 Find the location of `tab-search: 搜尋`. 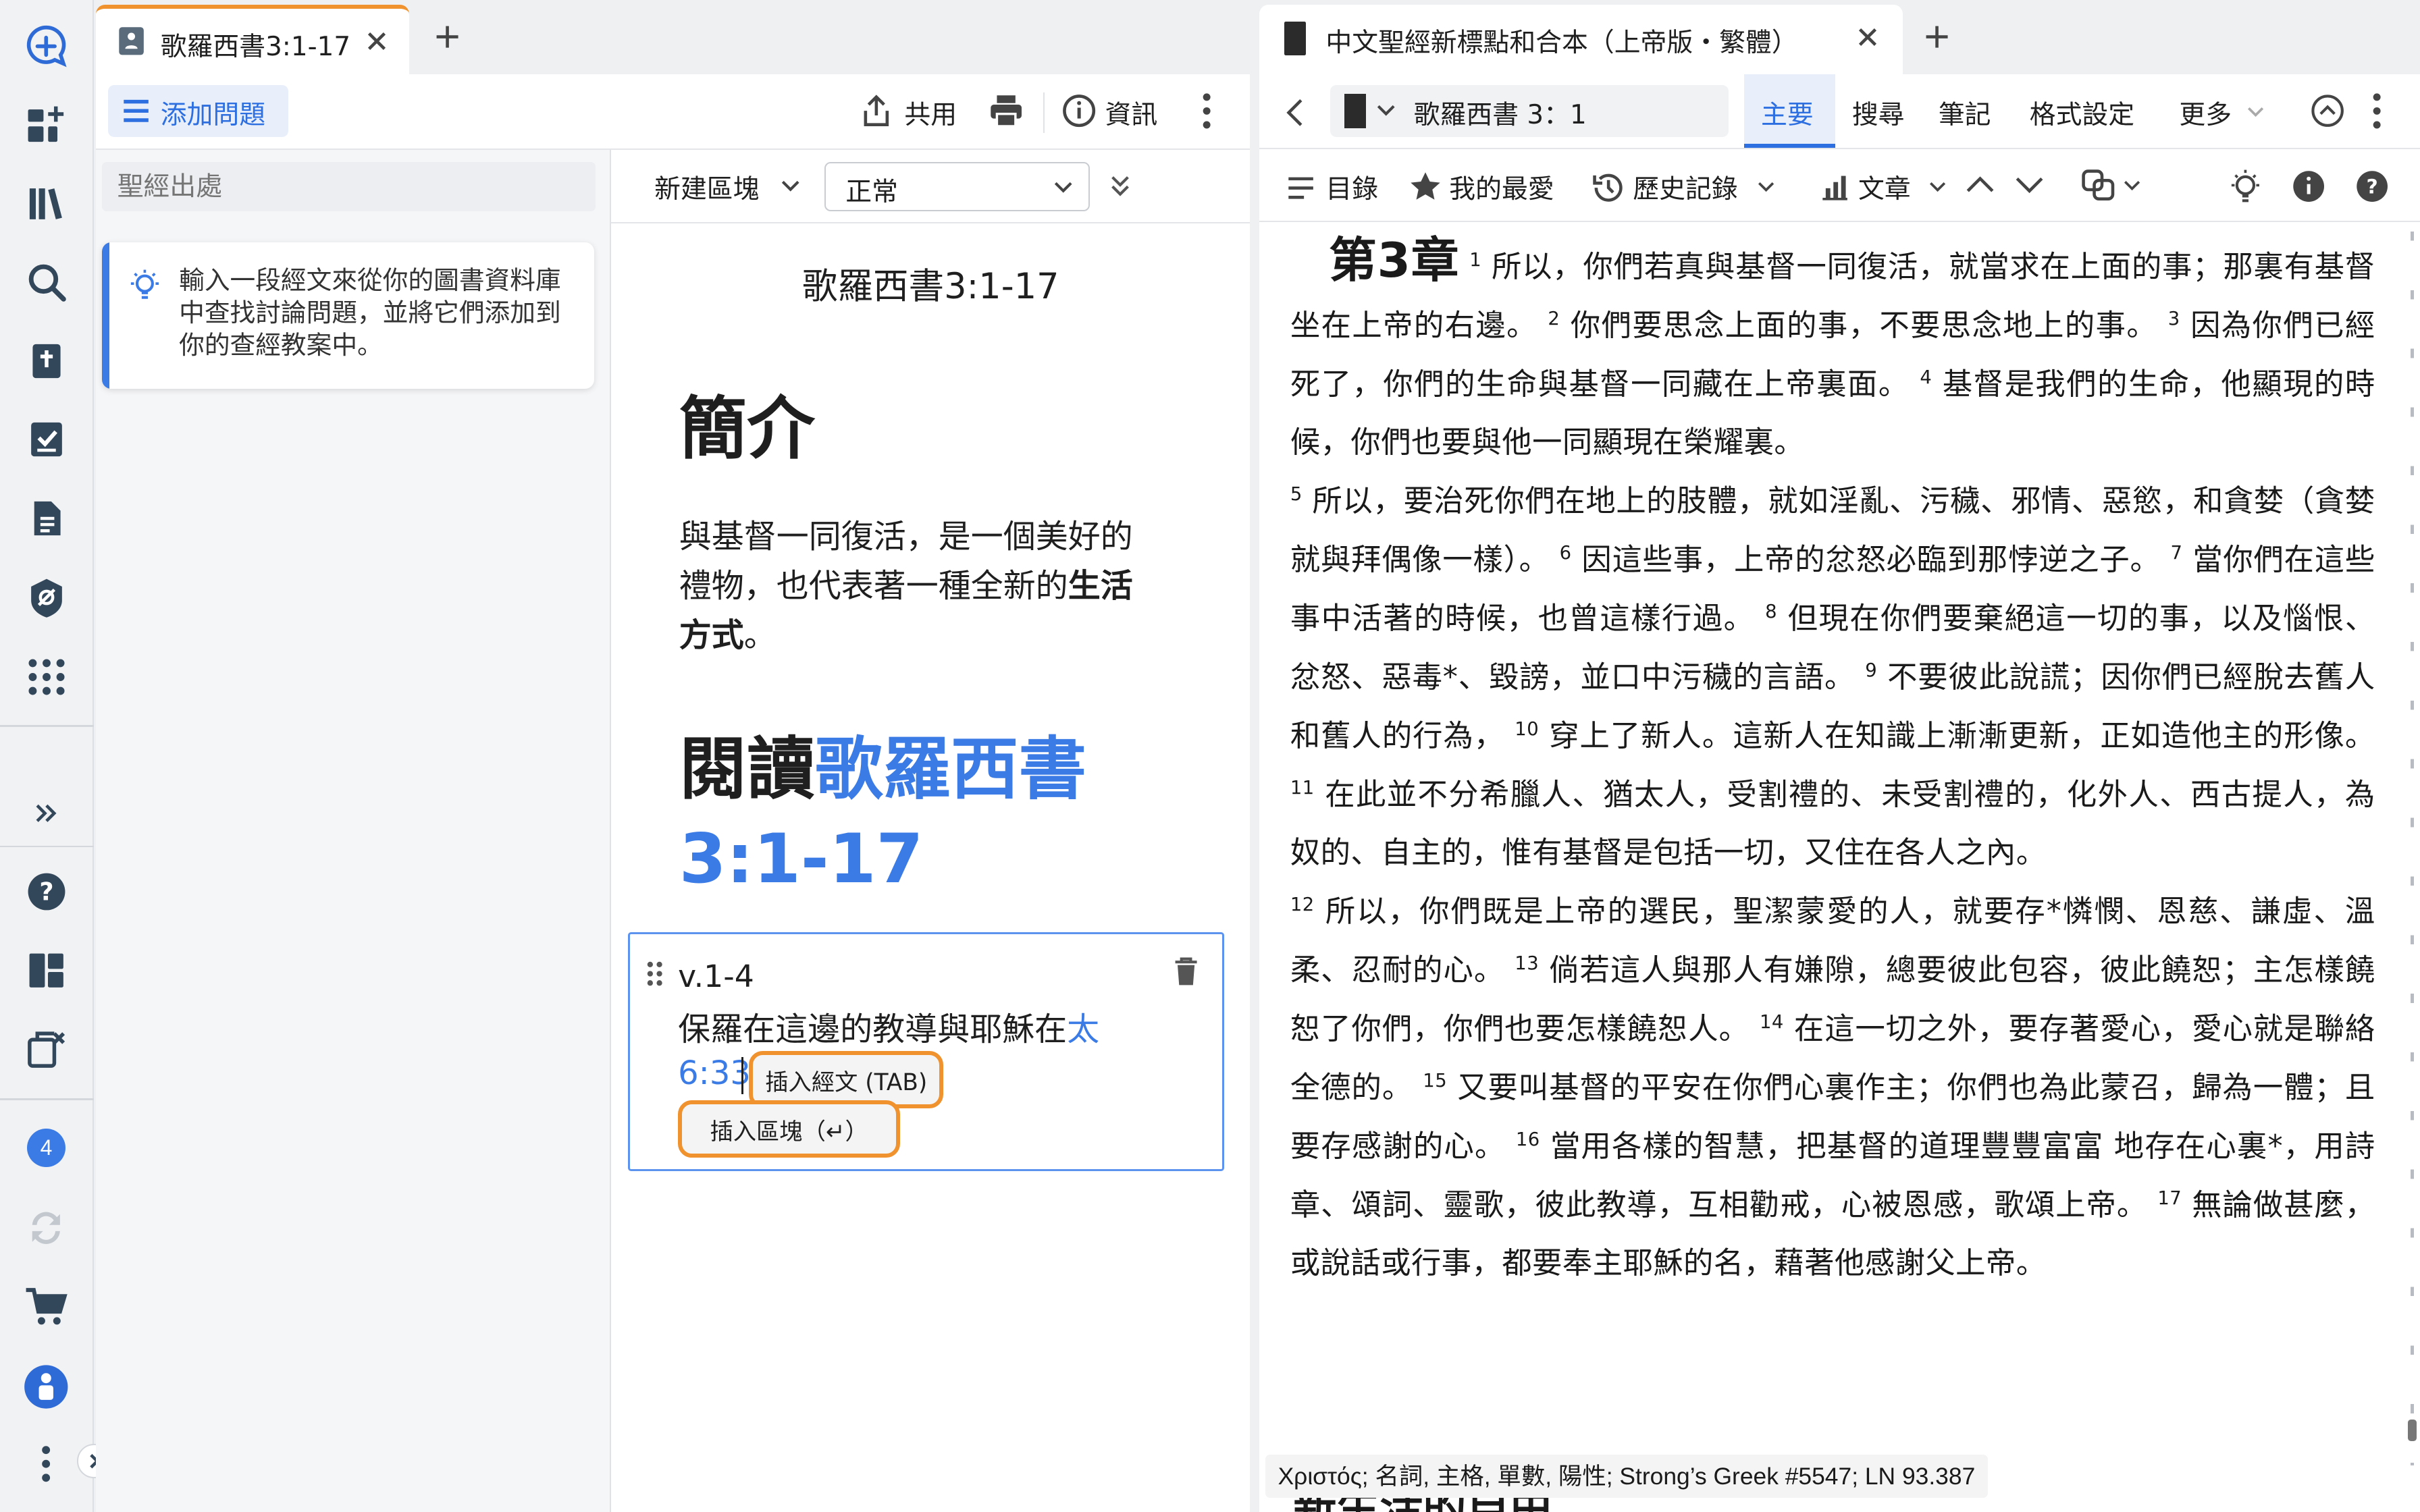

tab-search: 搜尋 is located at coordinates (1878, 113).